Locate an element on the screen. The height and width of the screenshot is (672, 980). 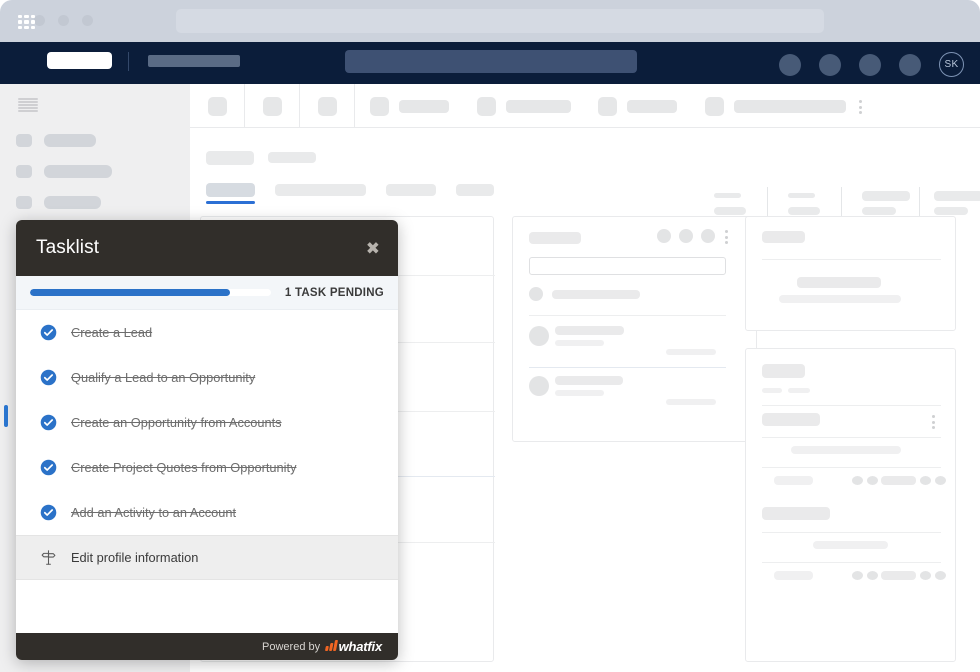
card-right-top-value is located at coordinates (839, 282).